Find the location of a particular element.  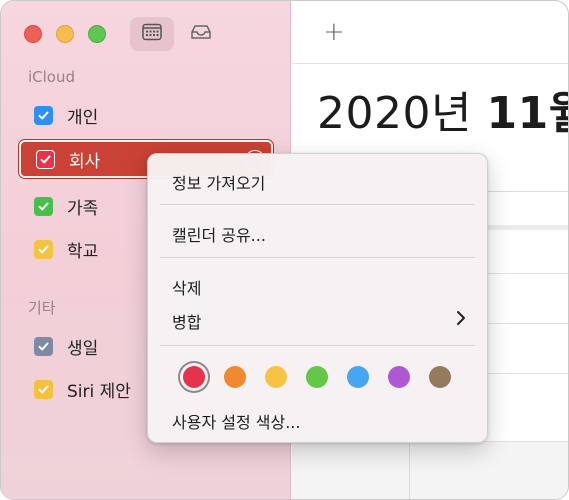

color-swatch-yellow is located at coordinates (276, 377).